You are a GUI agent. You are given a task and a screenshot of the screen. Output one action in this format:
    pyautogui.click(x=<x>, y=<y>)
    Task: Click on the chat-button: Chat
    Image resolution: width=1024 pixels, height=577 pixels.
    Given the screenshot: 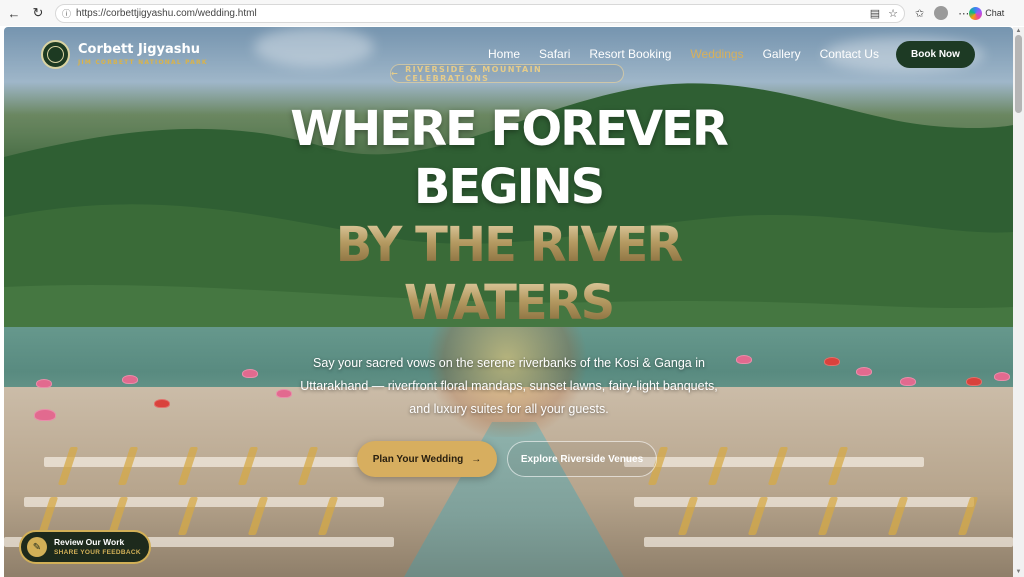 What is the action you would take?
    pyautogui.click(x=987, y=13)
    